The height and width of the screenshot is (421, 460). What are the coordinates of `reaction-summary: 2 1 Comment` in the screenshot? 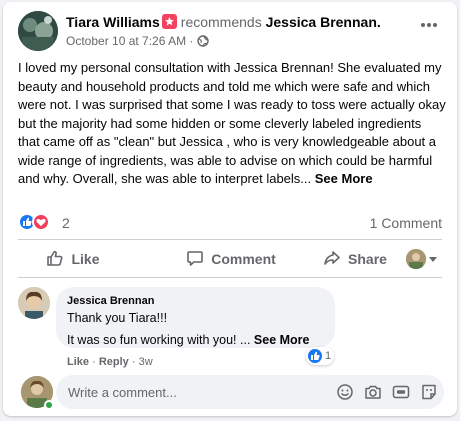 It's located at (230, 222).